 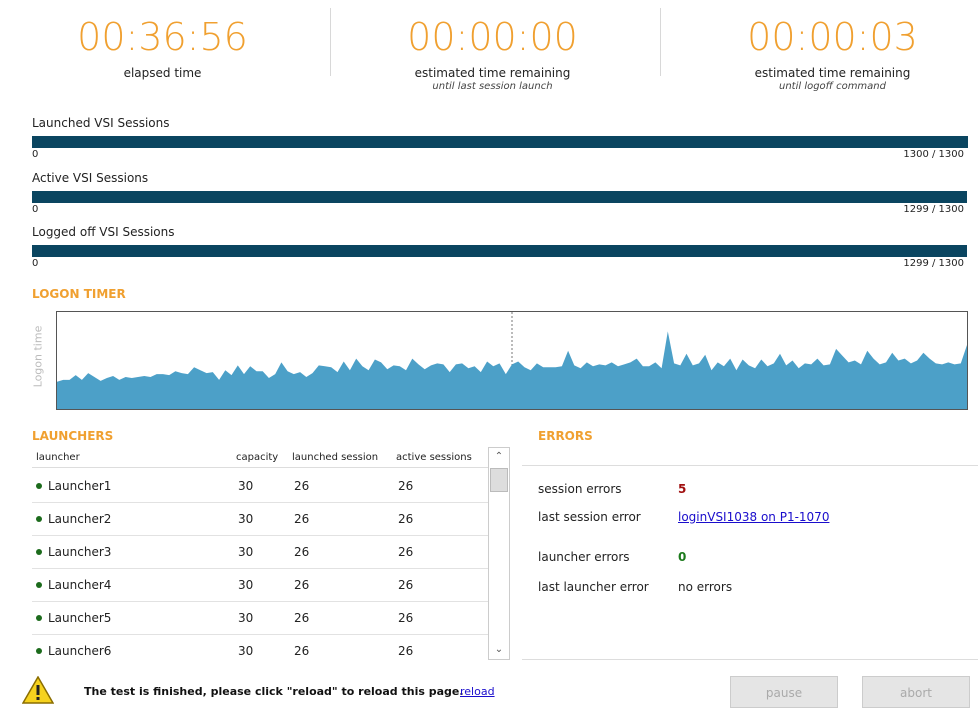 I want to click on elapsed-timer: 00:36:56 elapsed time, so click(x=162, y=40).